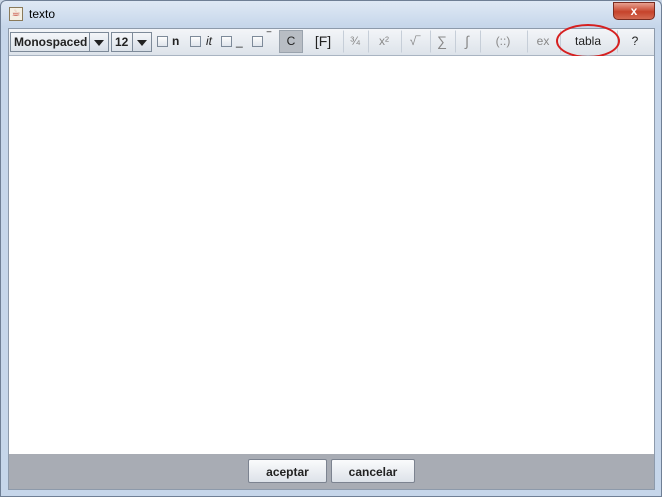 This screenshot has width=662, height=497. Describe the element at coordinates (467, 41) in the screenshot. I see `integral-button: ∫` at that location.